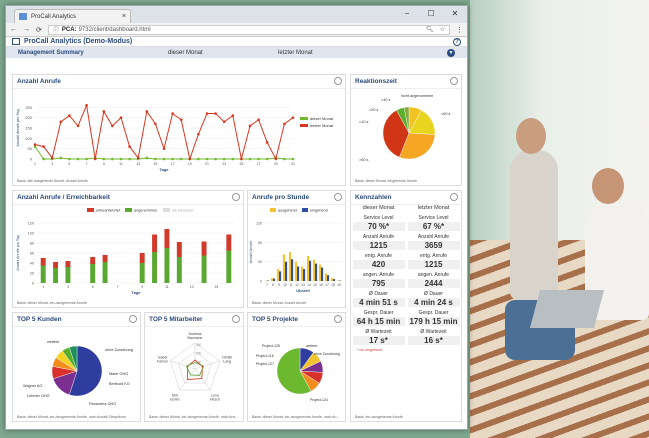  I want to click on legend-label: dieser Monat, so click(322, 118).